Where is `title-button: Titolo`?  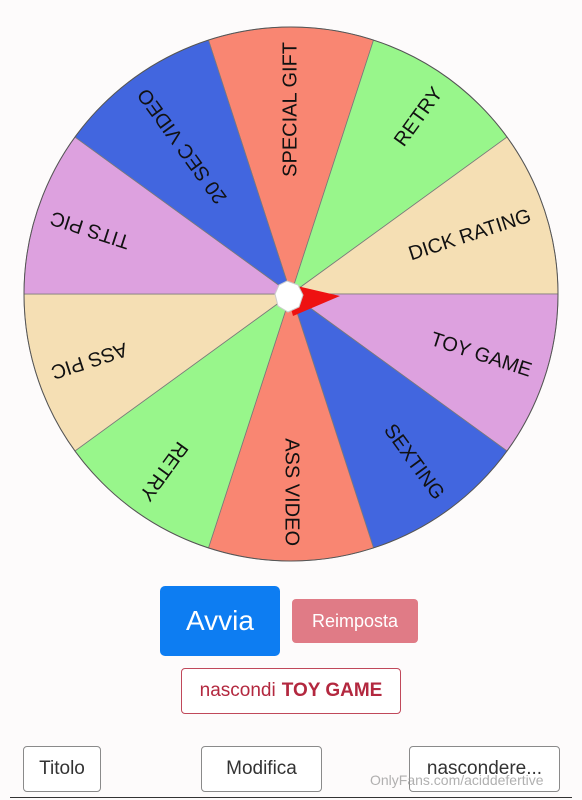
title-button: Titolo is located at coordinates (62, 769).